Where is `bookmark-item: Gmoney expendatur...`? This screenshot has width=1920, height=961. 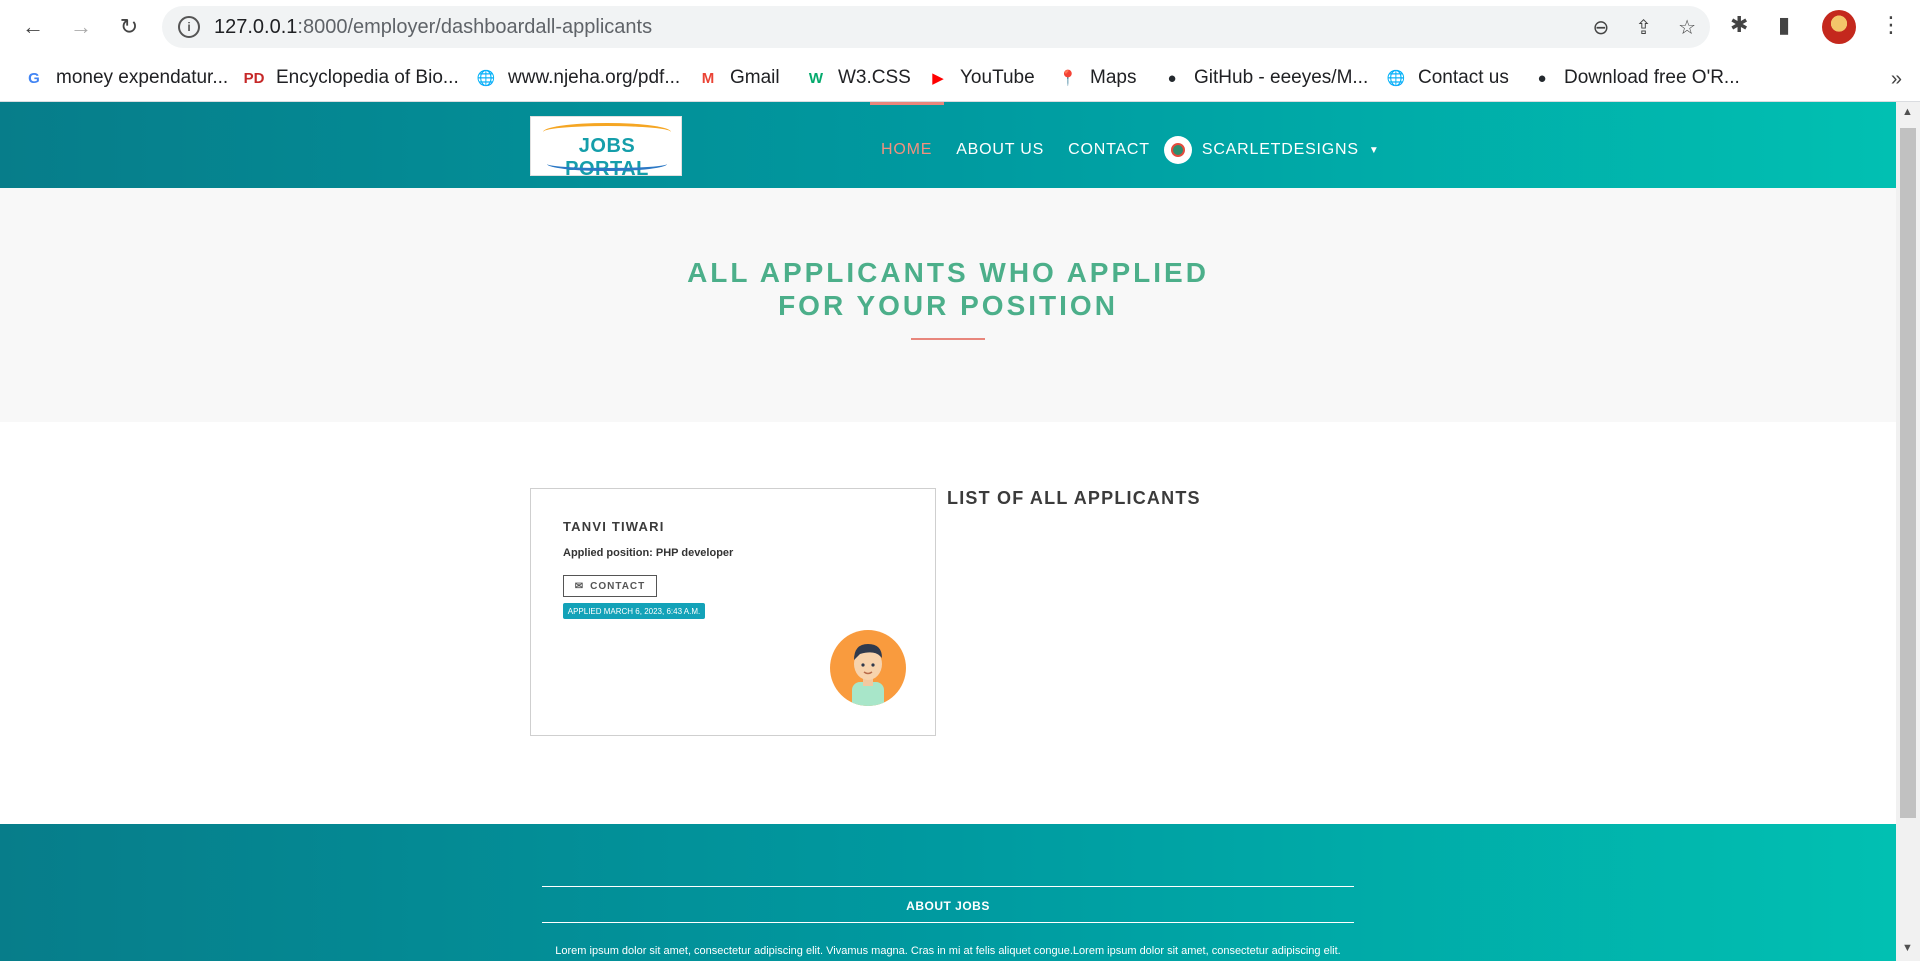 bookmark-item: Gmoney expendatur... is located at coordinates (125, 78).